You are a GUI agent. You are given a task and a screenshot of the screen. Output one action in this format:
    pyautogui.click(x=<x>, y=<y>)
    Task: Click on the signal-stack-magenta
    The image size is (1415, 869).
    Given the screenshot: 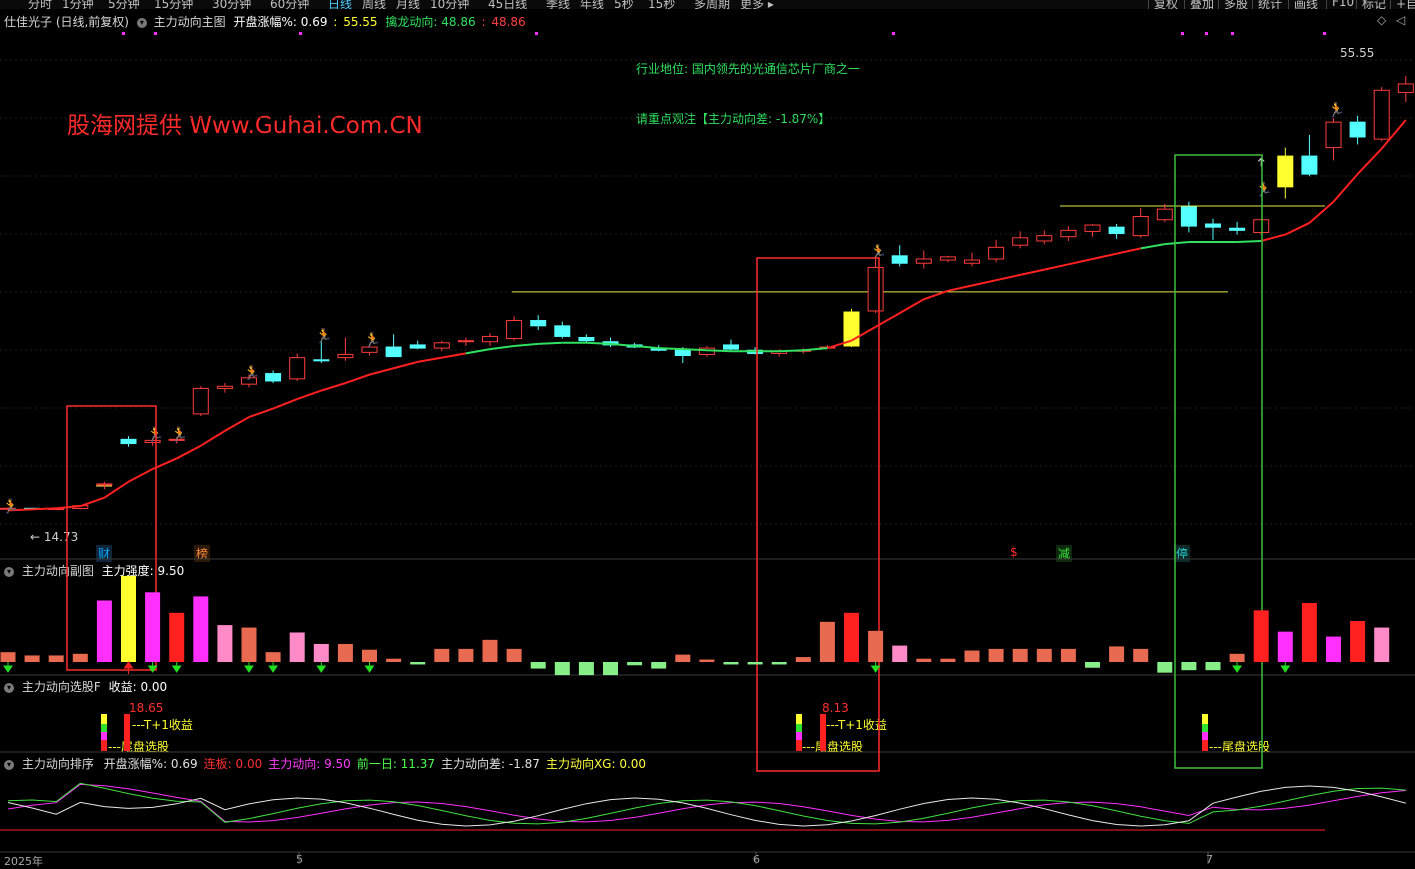 What is the action you would take?
    pyautogui.click(x=799, y=736)
    